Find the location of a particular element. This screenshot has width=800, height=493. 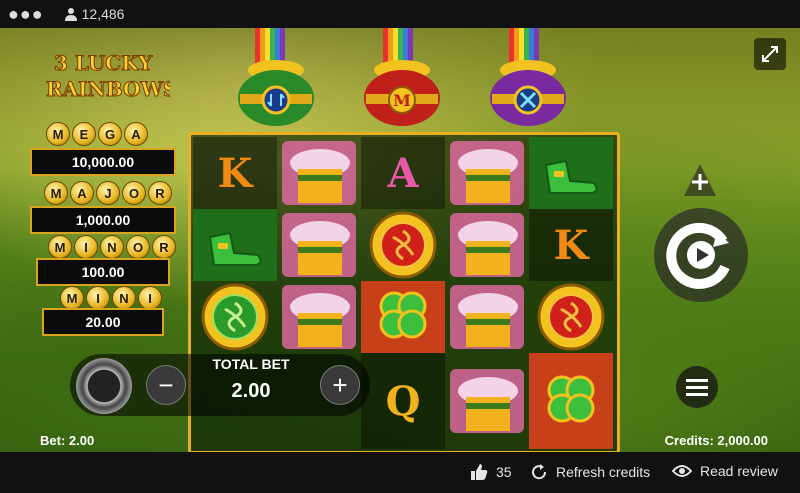

spin-icon is located at coordinates (698, 255).